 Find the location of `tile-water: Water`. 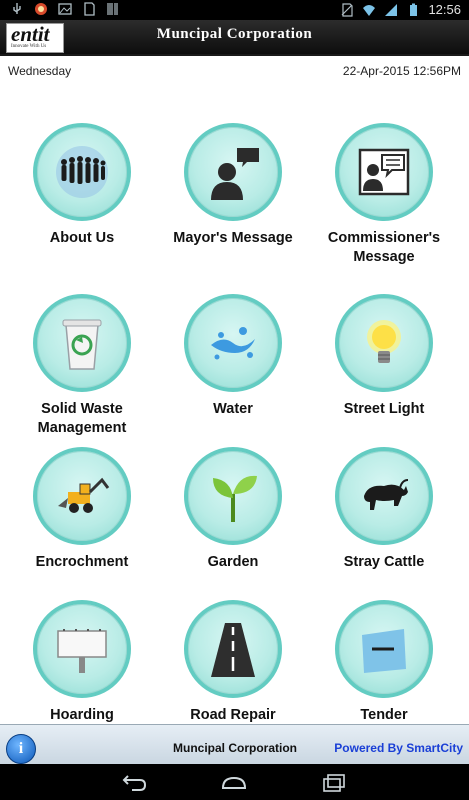

tile-water: Water is located at coordinates (233, 356).